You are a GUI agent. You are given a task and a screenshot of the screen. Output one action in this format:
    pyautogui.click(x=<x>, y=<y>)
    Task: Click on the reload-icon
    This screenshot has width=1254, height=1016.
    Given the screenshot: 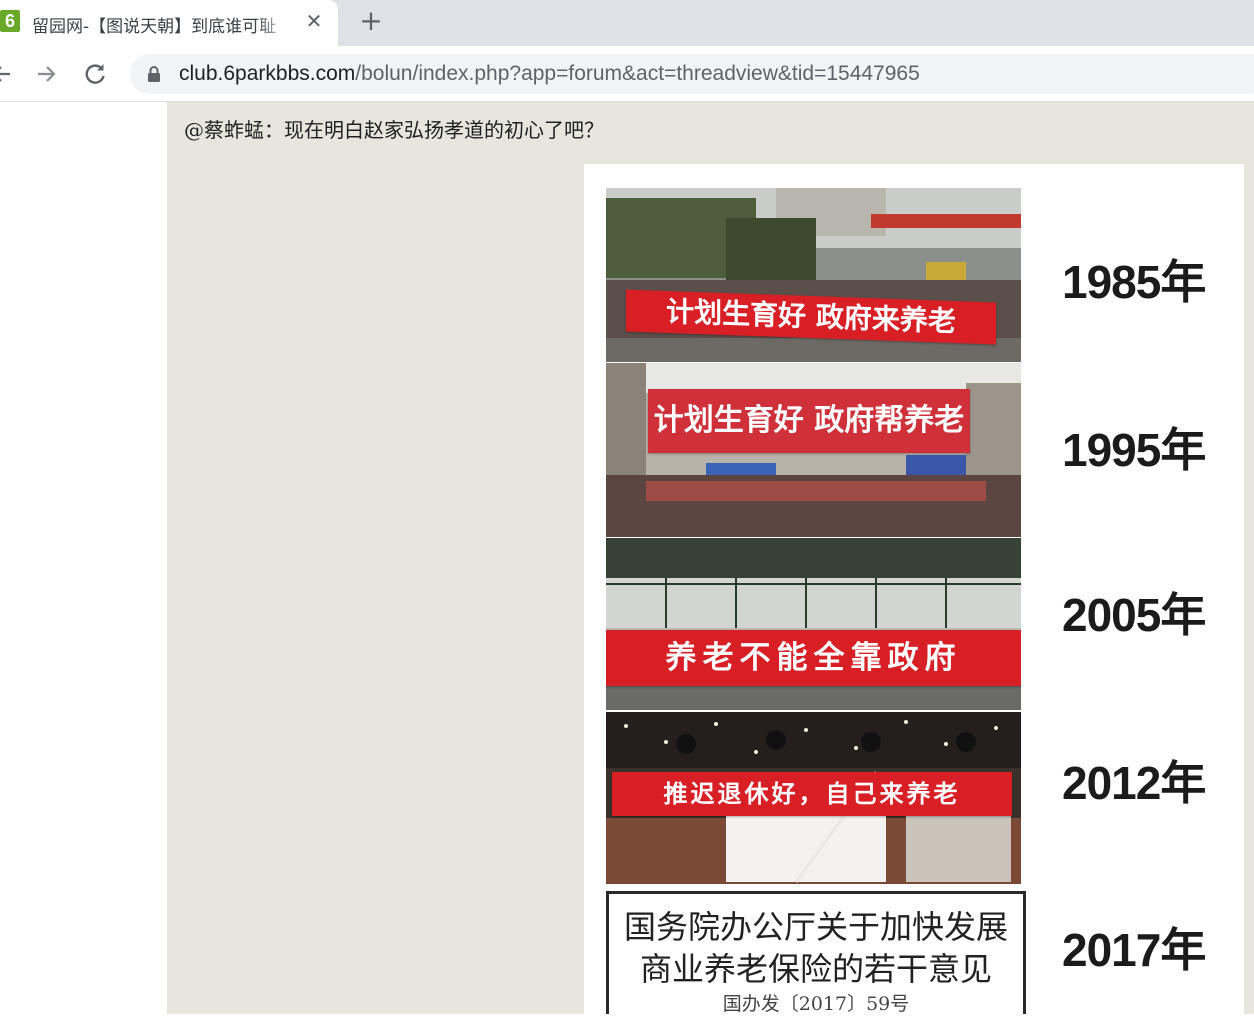 What is the action you would take?
    pyautogui.click(x=95, y=74)
    